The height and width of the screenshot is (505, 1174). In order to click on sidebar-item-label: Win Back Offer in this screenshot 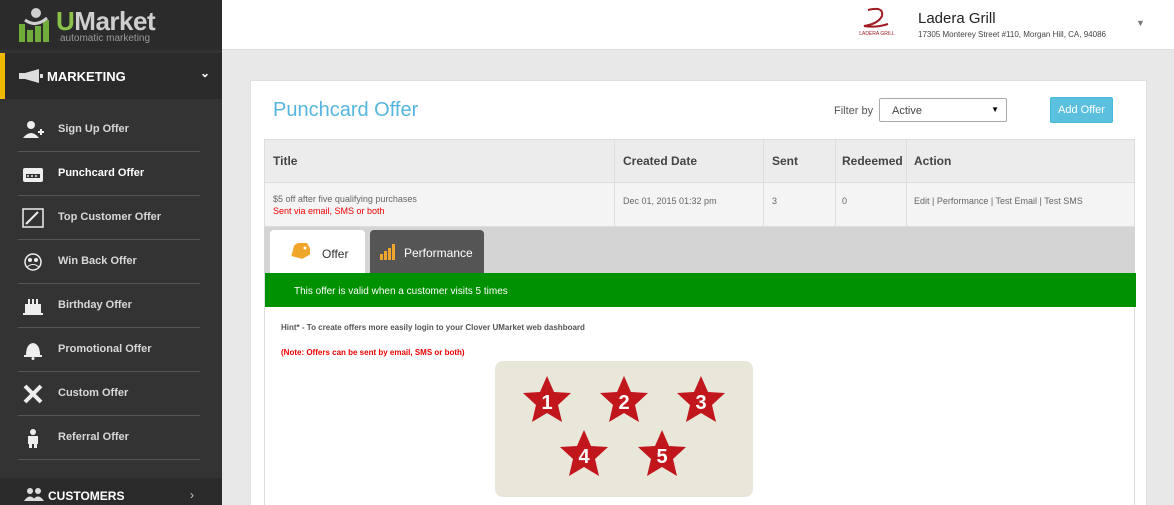, I will do `click(97, 261)`.